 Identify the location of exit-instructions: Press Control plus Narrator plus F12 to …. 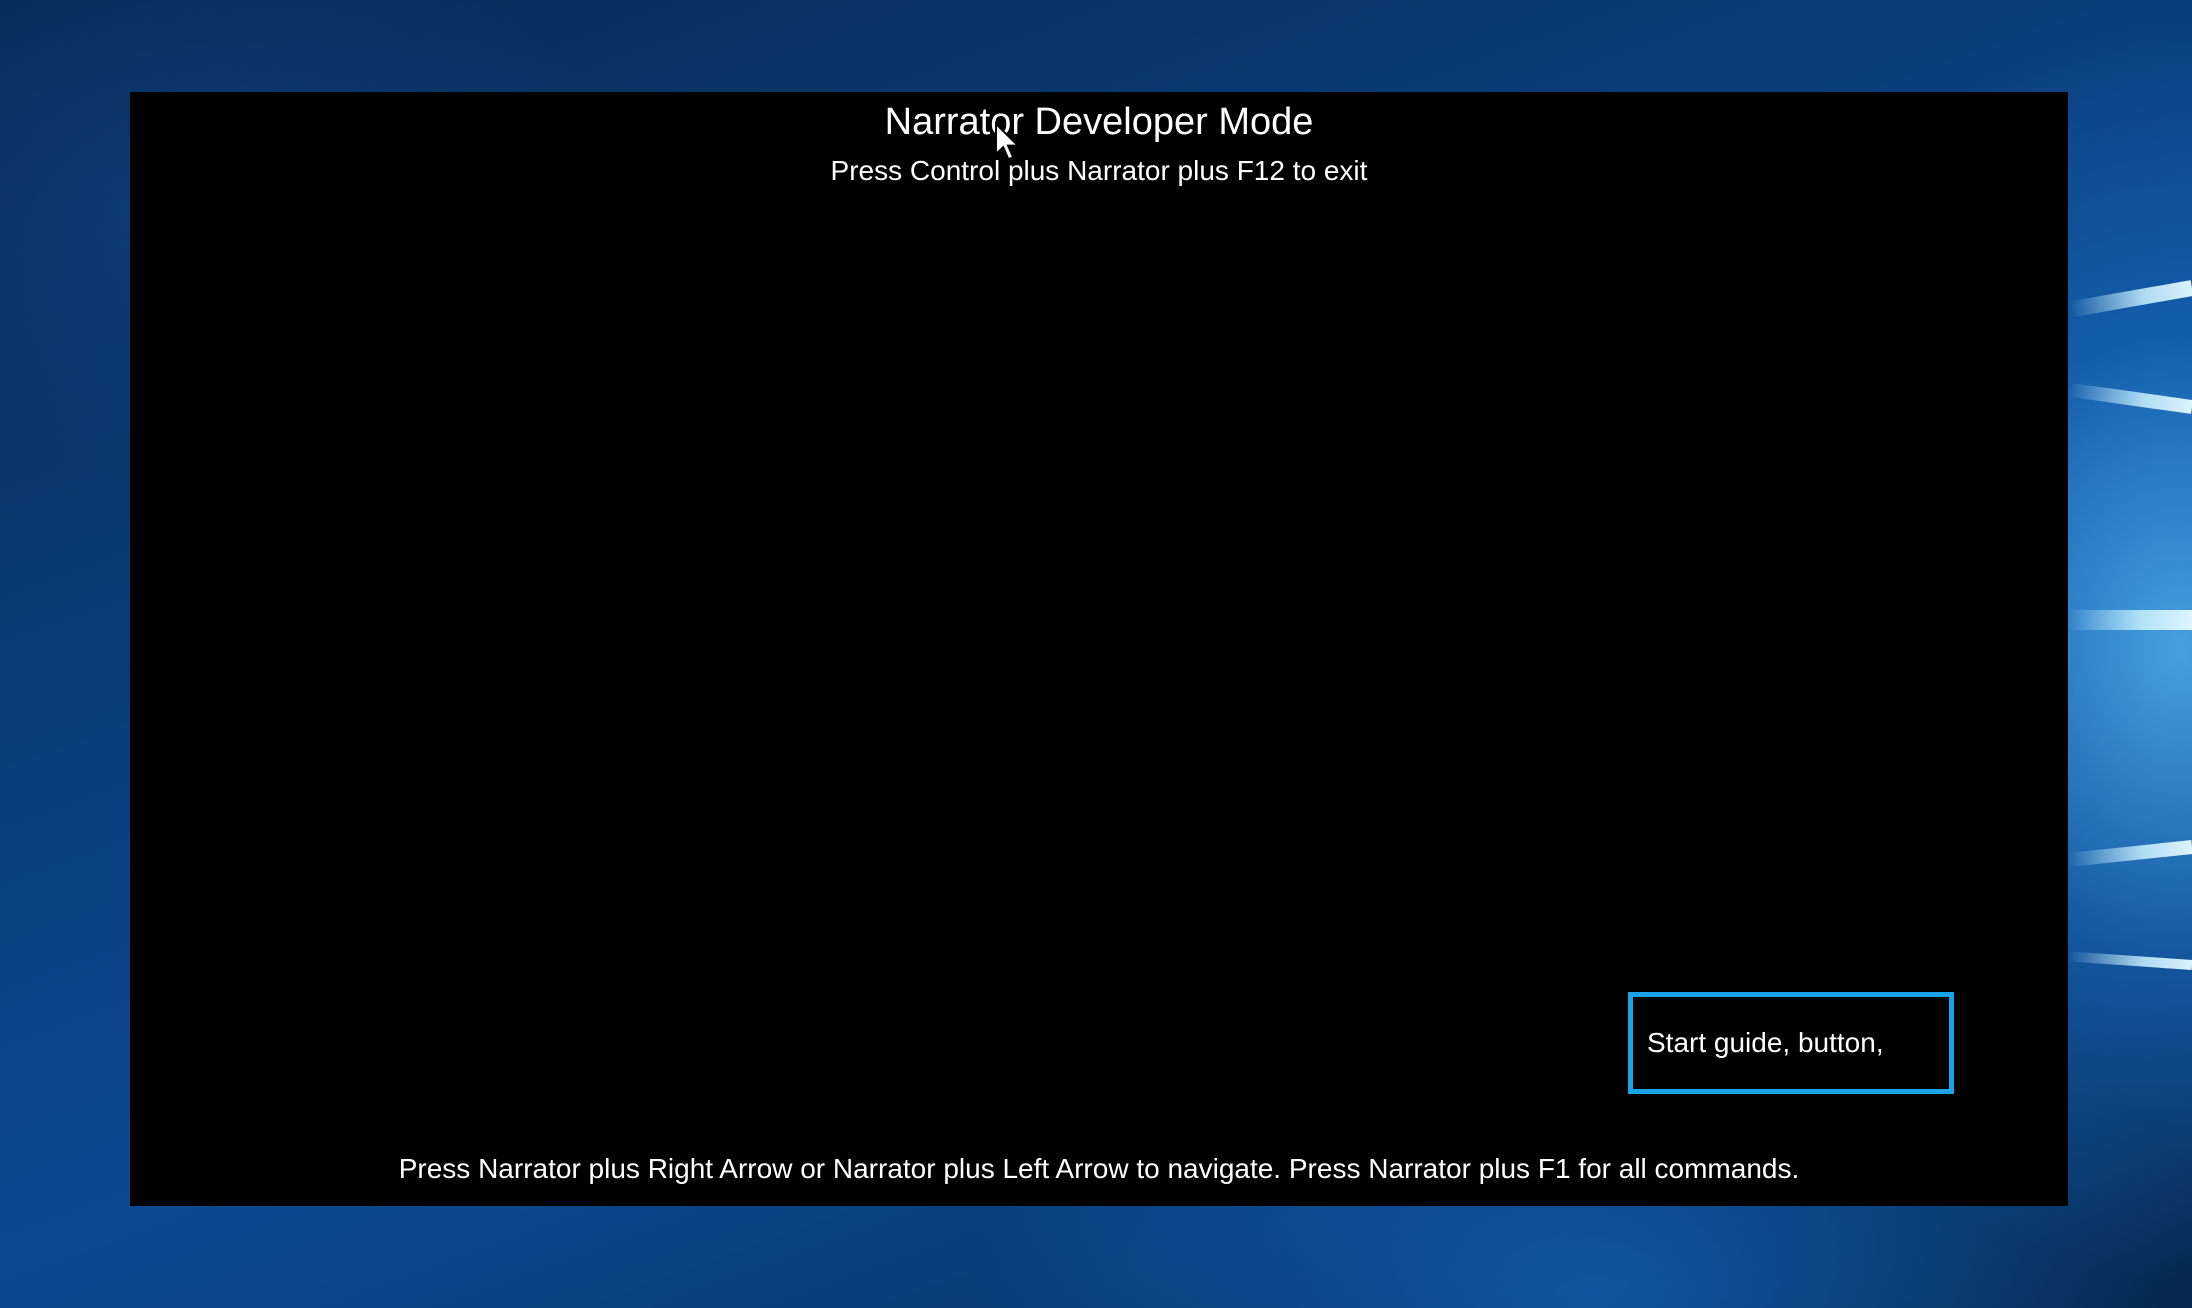
(1099, 170).